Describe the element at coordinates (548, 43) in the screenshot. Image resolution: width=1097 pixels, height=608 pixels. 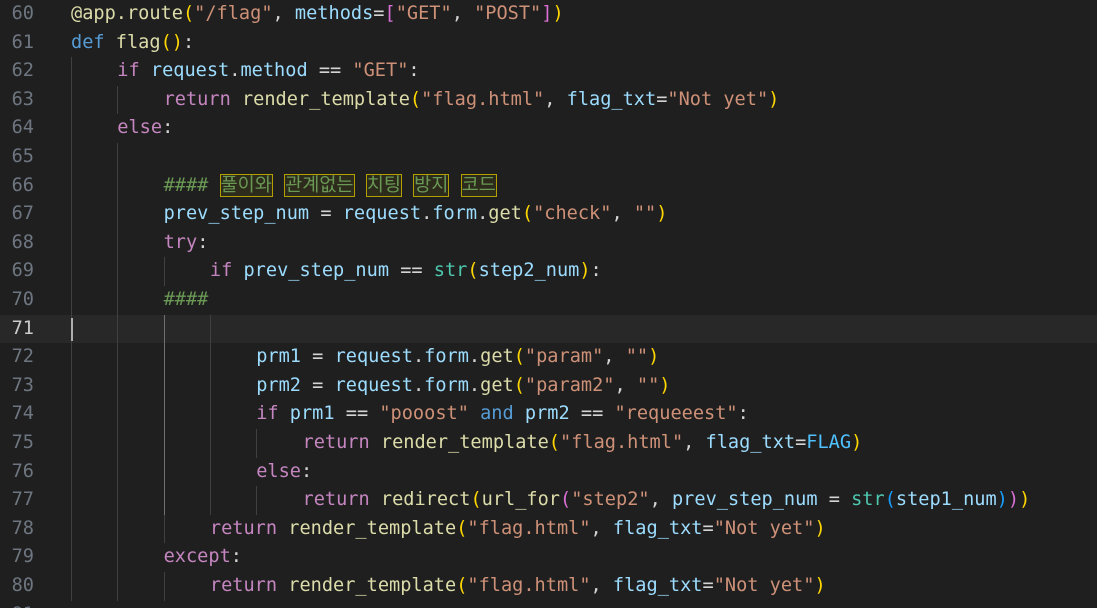
I see `code-line: 61 def flag():` at that location.